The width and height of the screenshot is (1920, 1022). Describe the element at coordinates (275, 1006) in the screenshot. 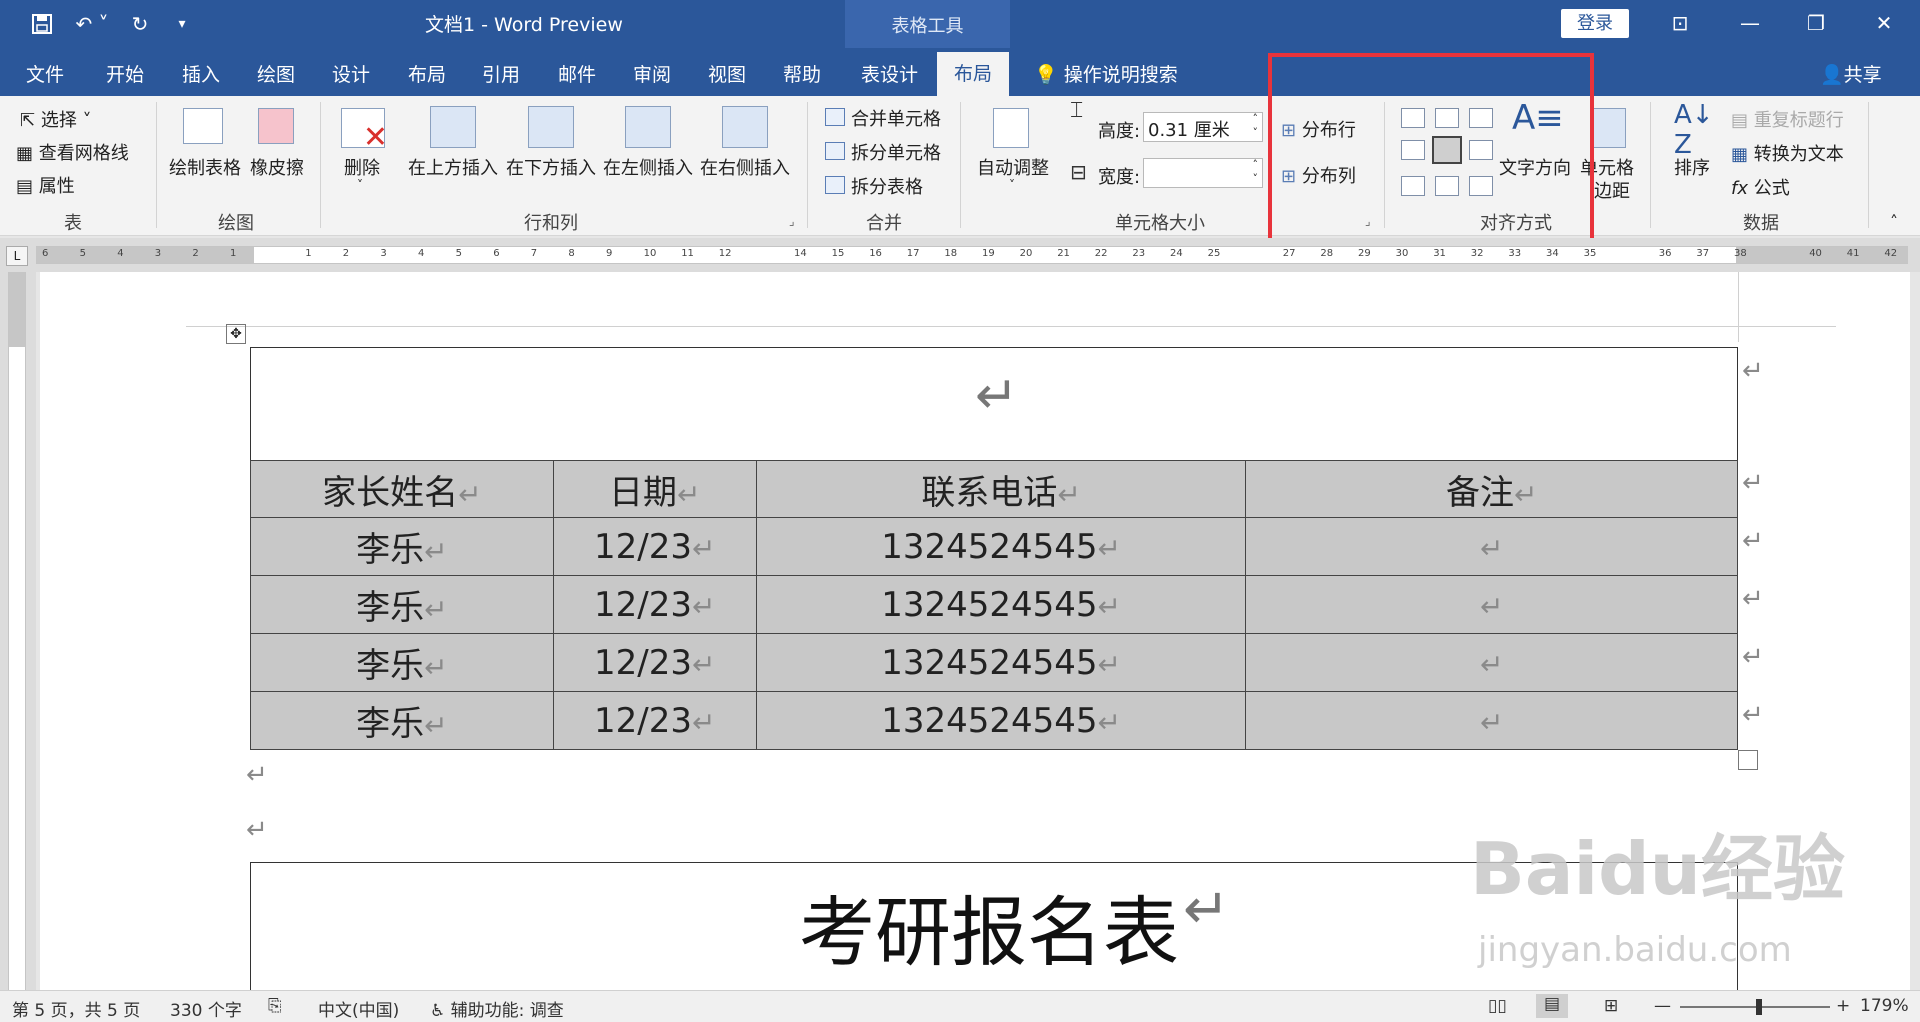

I see `proofing-icon: ⎘` at that location.